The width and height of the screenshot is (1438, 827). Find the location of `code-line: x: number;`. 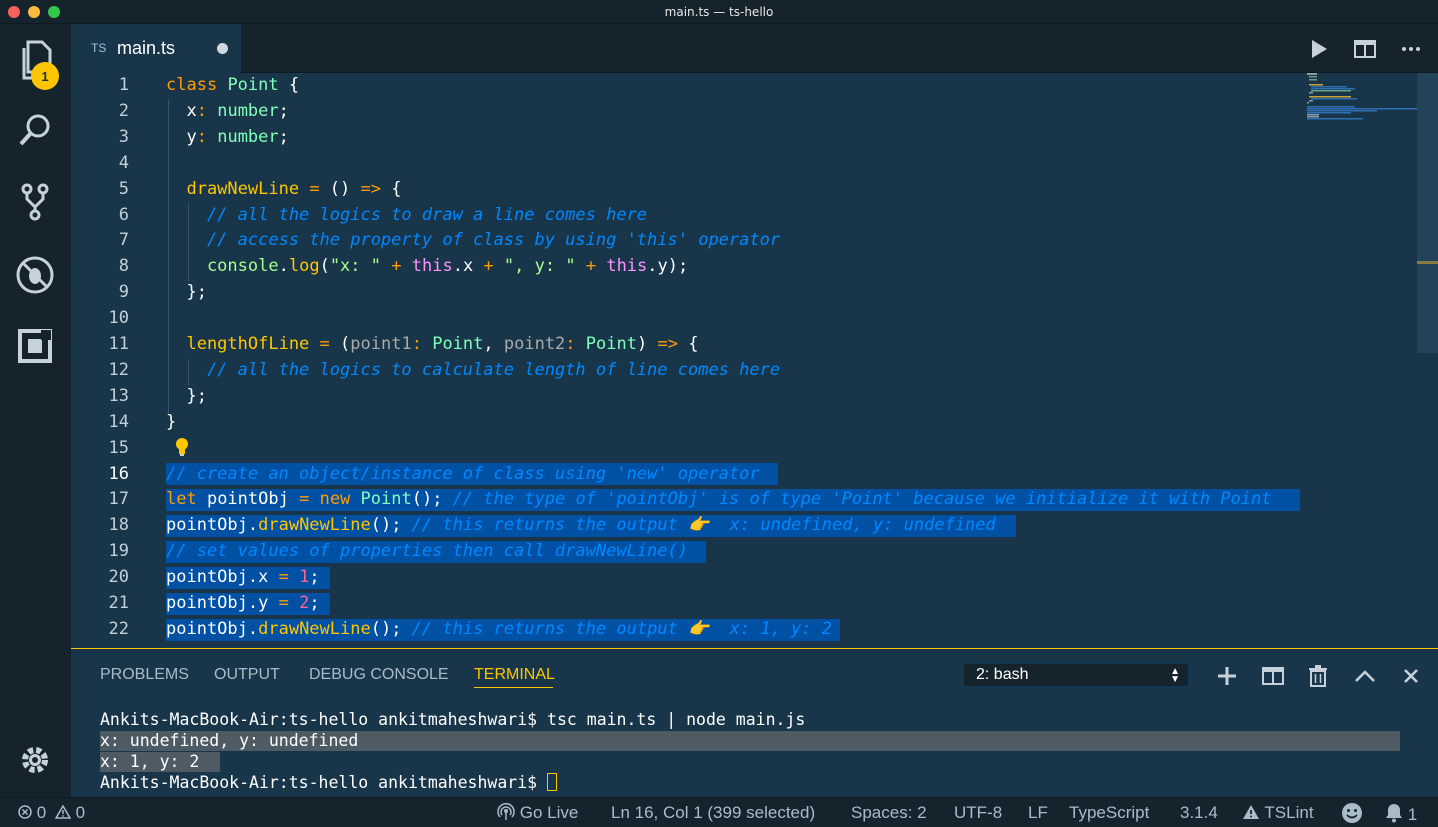

code-line: x: number; is located at coordinates (227, 110).